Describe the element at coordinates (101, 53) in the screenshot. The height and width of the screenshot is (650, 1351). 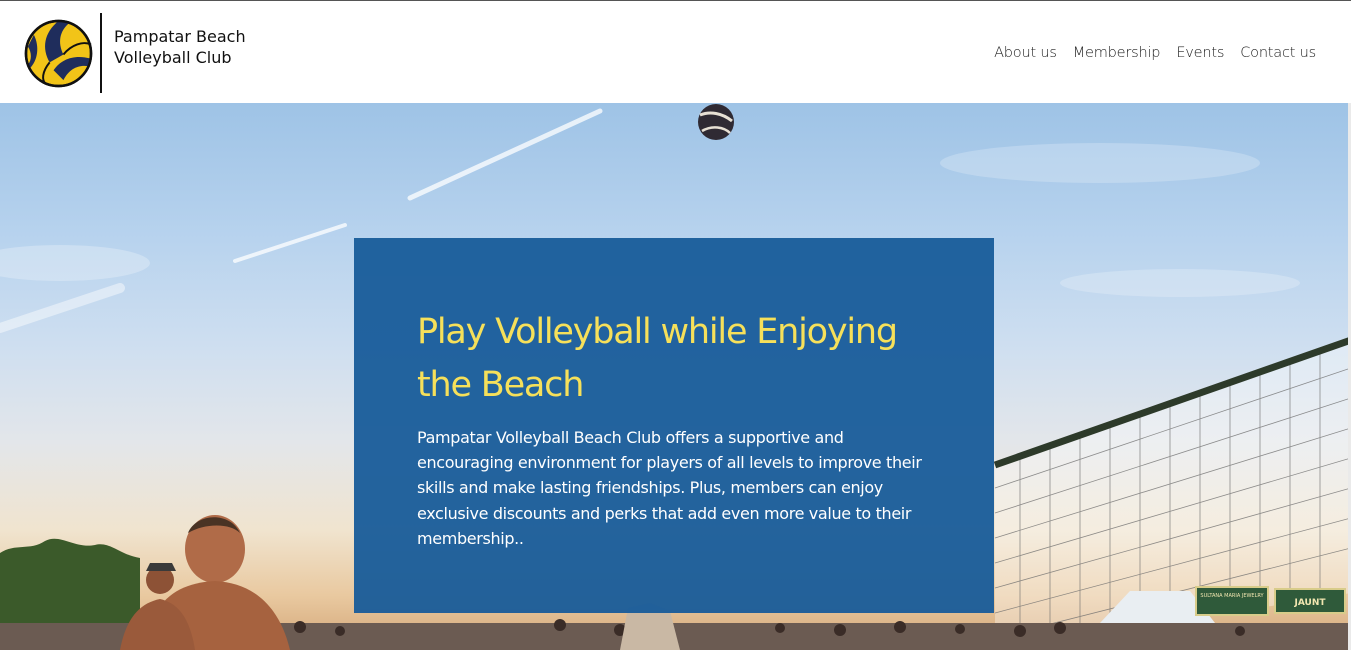
I see `logo-divider` at that location.